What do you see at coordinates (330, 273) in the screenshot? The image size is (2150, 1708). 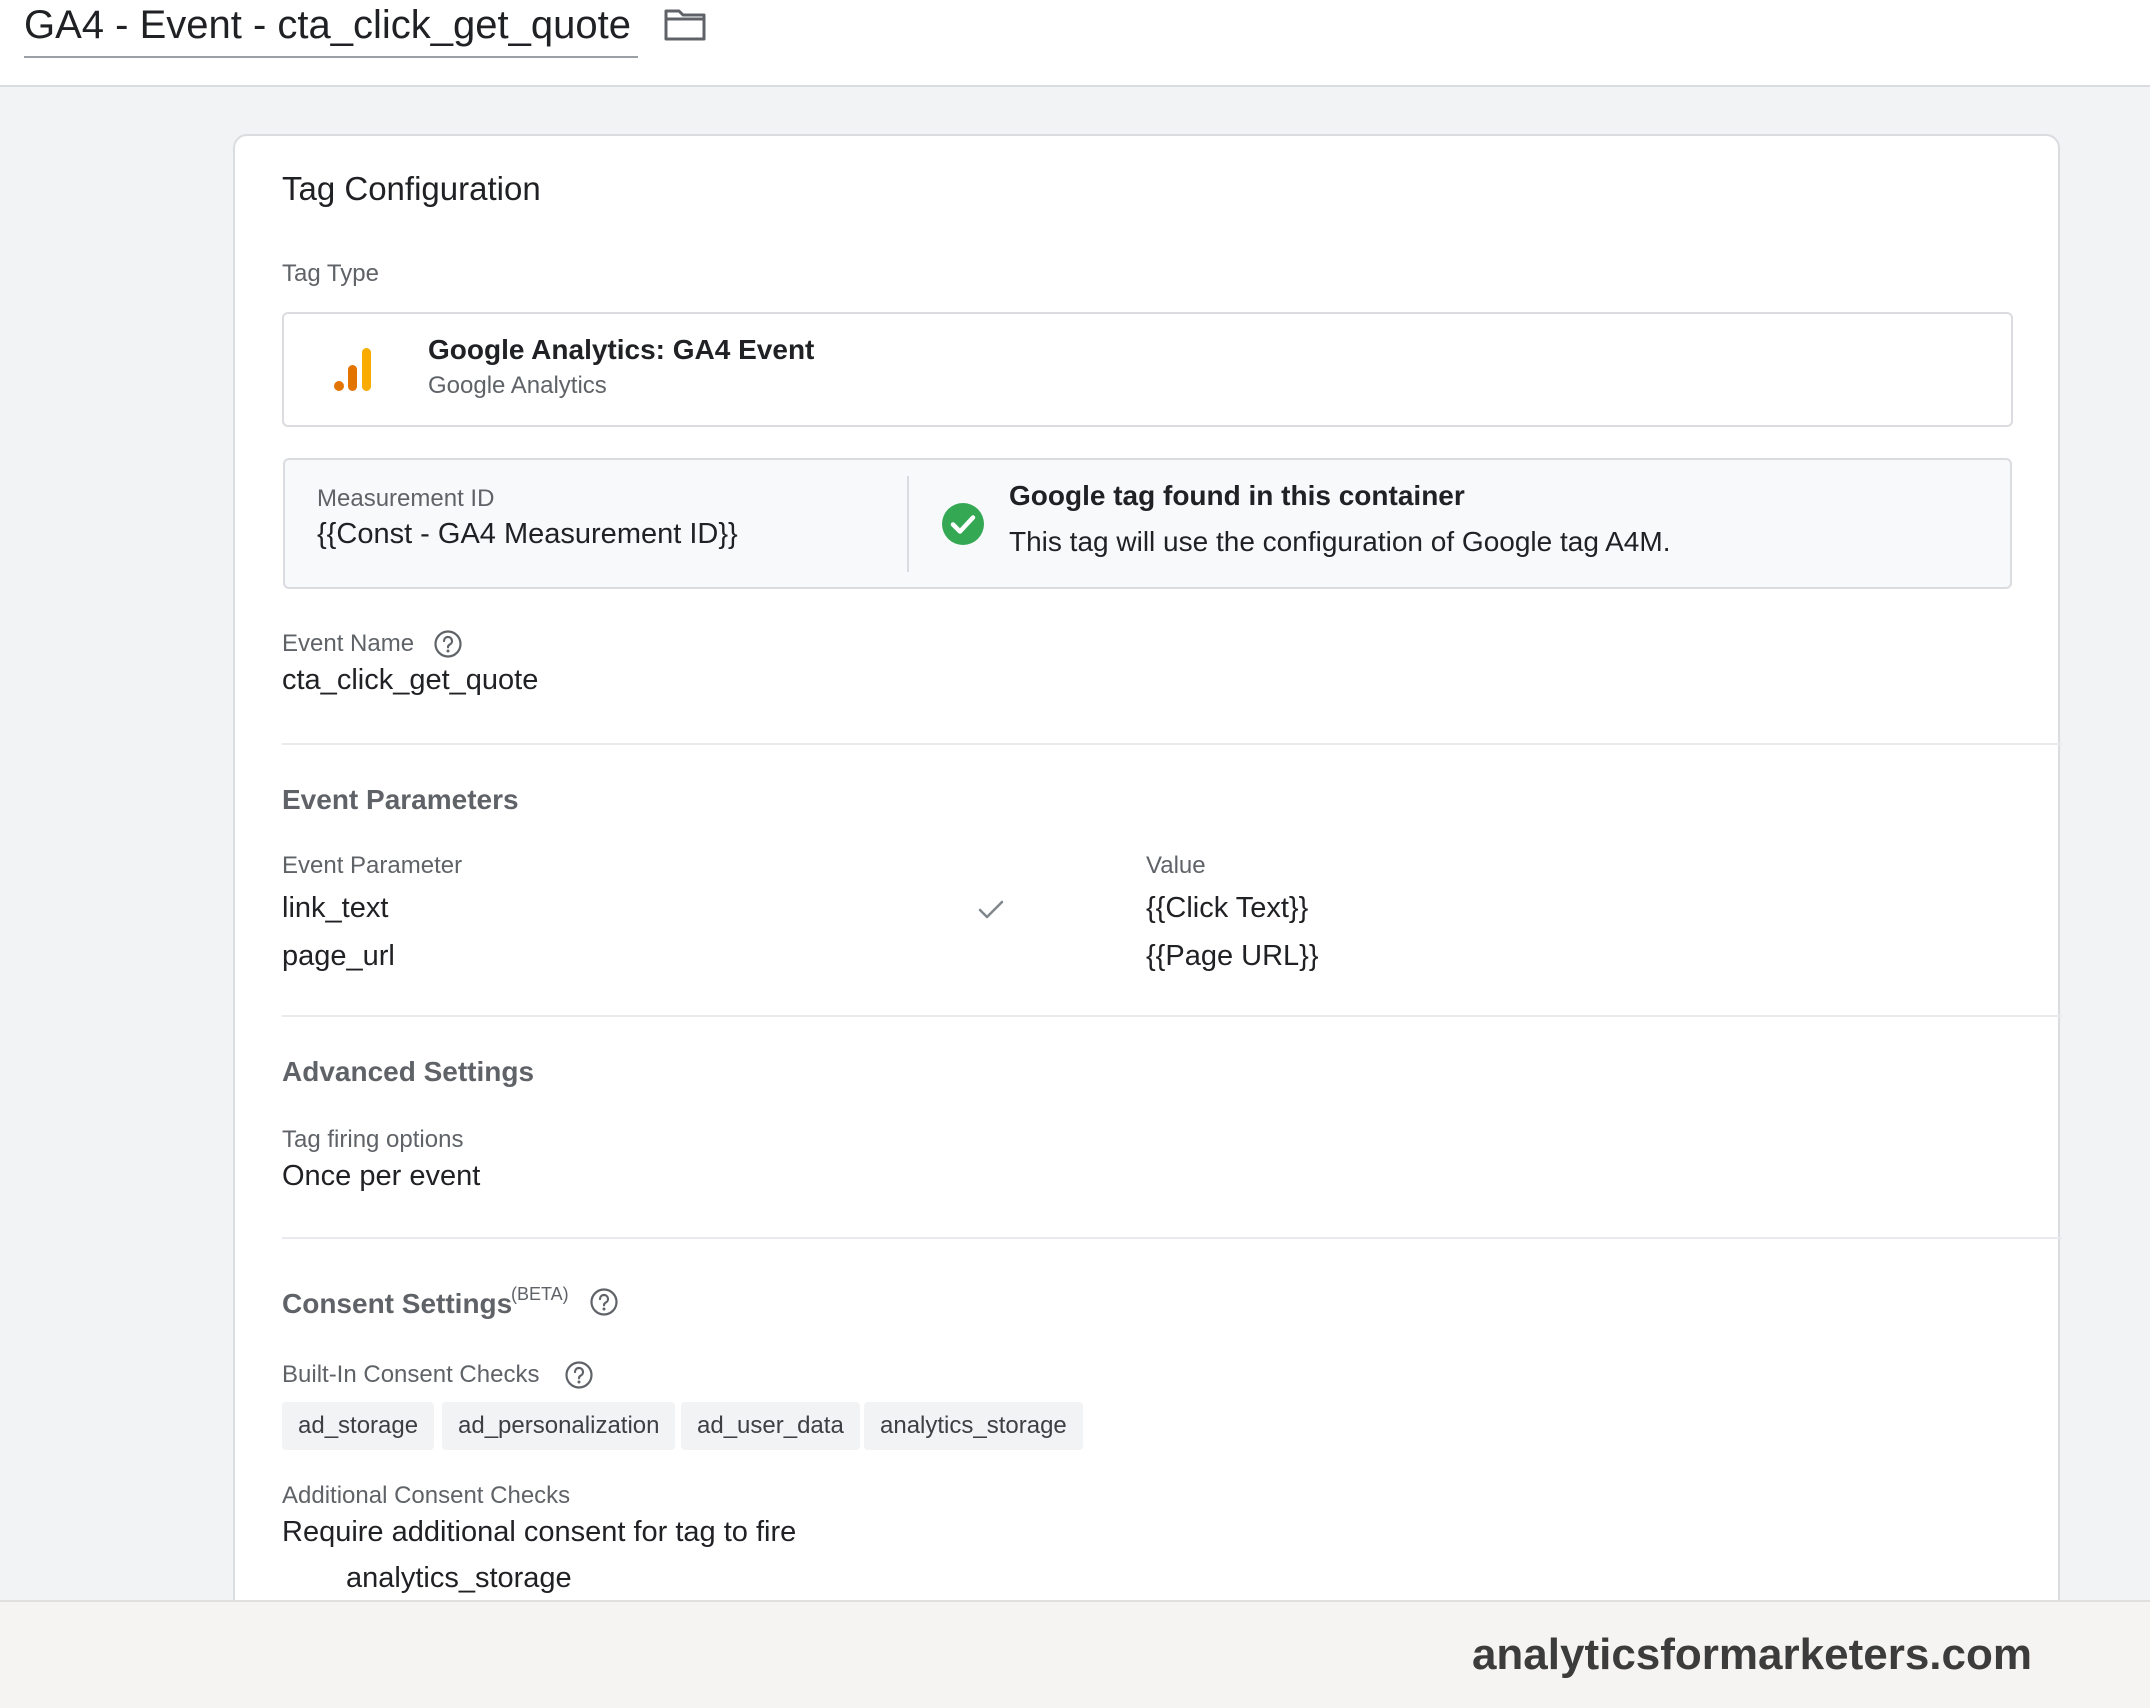 I see `tag-type-label: Tag Type` at bounding box center [330, 273].